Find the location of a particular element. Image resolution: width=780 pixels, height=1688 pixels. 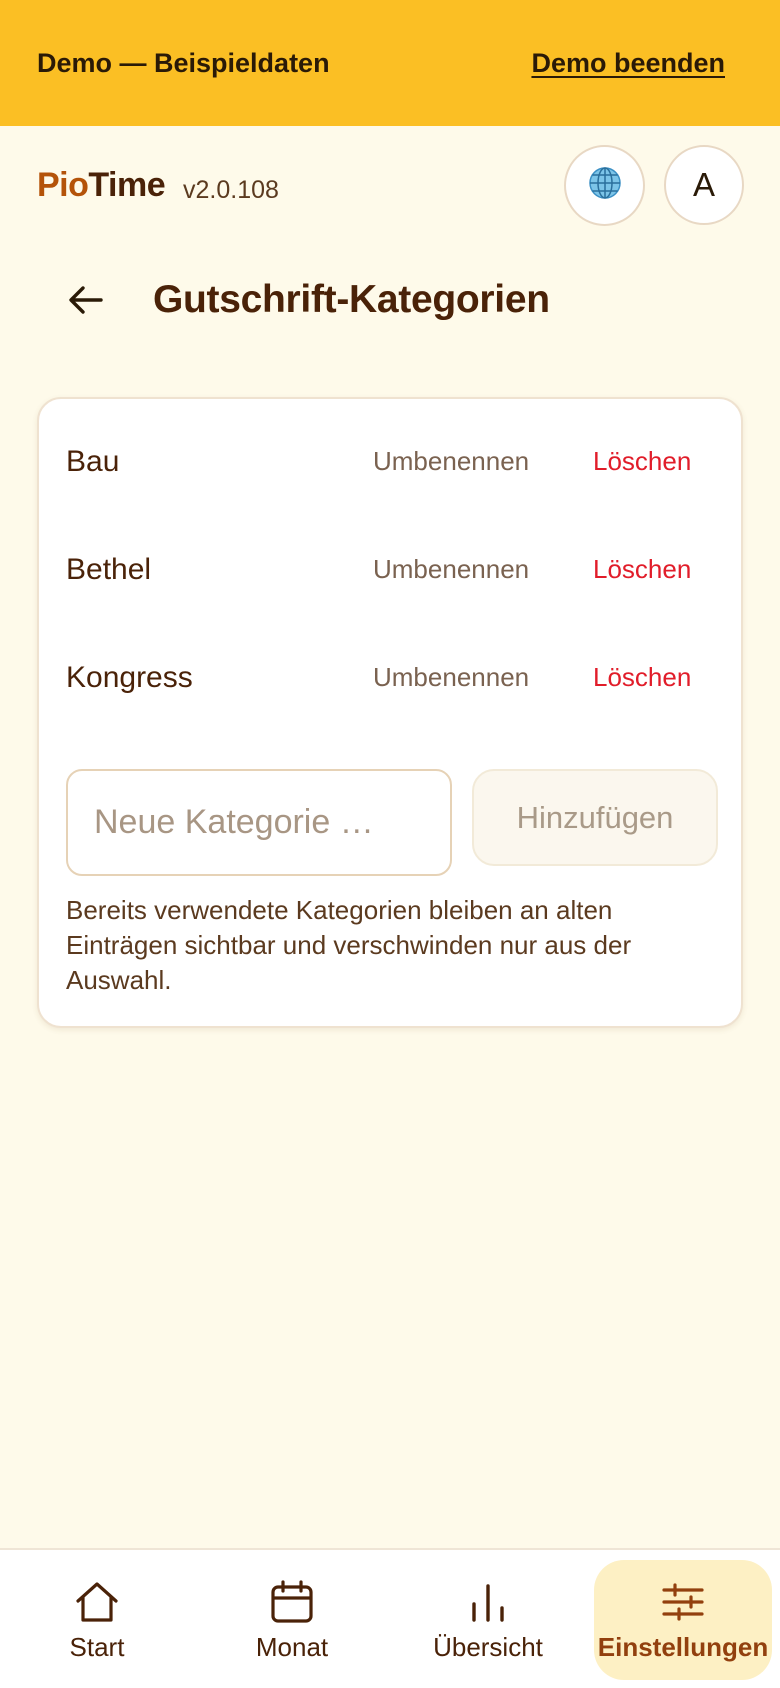

avatar-letter: A is located at coordinates (703, 184).